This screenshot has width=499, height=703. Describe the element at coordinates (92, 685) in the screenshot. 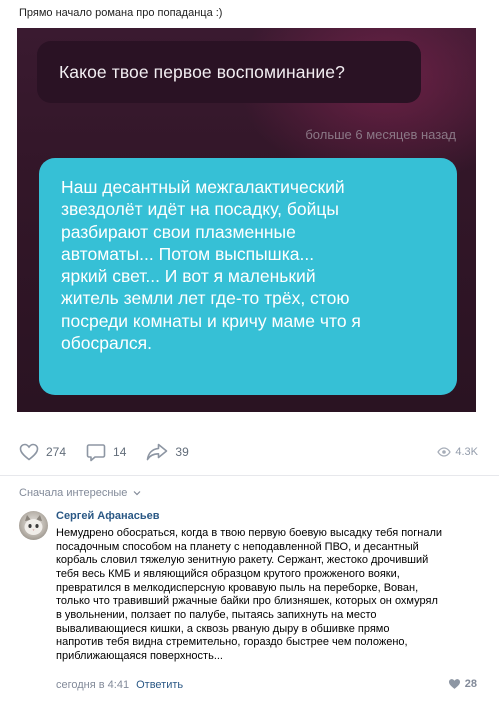

I see `comment-time: сегодня в 4:41` at that location.